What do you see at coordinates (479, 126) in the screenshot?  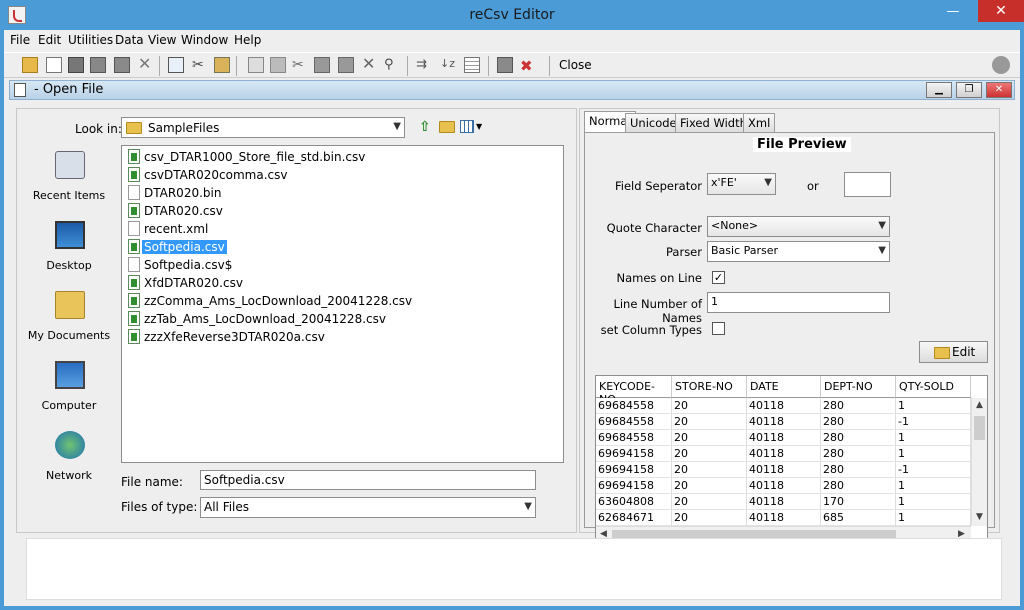 I see `chevron-down-icon: ▼` at bounding box center [479, 126].